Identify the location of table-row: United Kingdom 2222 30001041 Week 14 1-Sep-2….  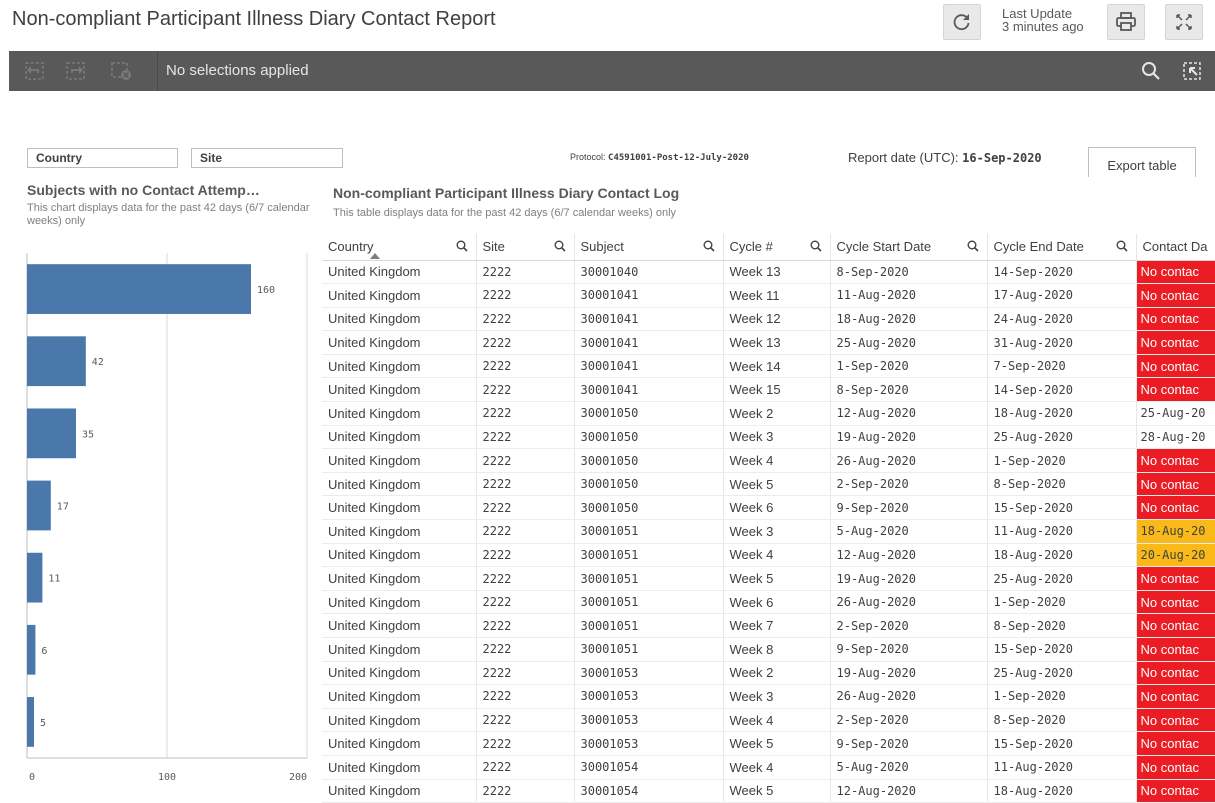
(768, 366).